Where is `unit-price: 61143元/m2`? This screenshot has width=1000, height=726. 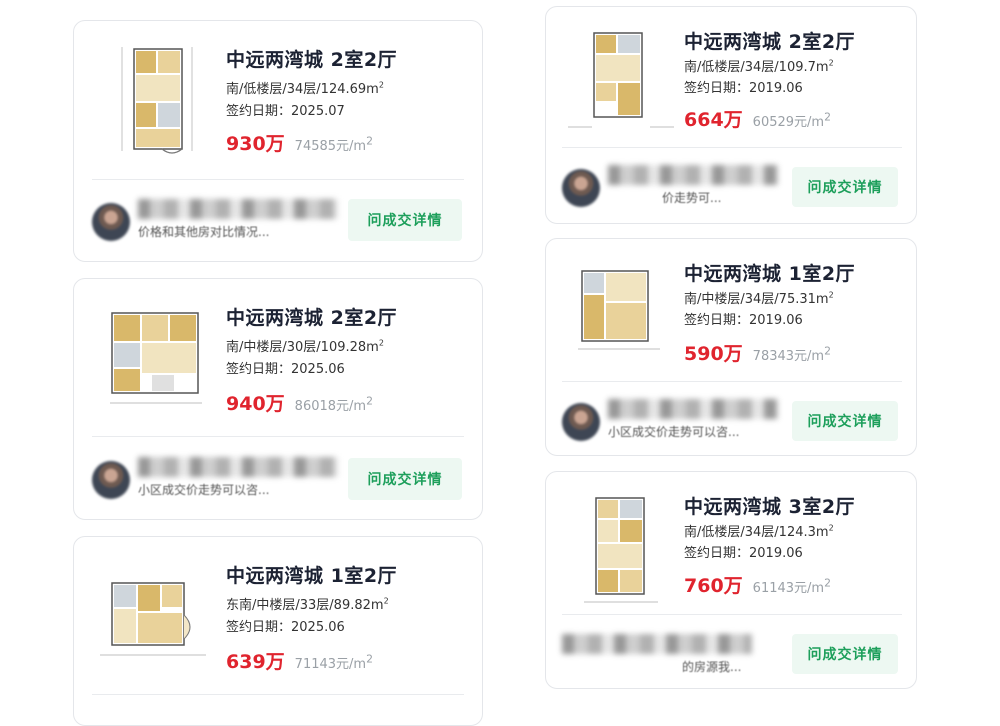
unit-price: 61143元/m2 is located at coordinates (791, 586).